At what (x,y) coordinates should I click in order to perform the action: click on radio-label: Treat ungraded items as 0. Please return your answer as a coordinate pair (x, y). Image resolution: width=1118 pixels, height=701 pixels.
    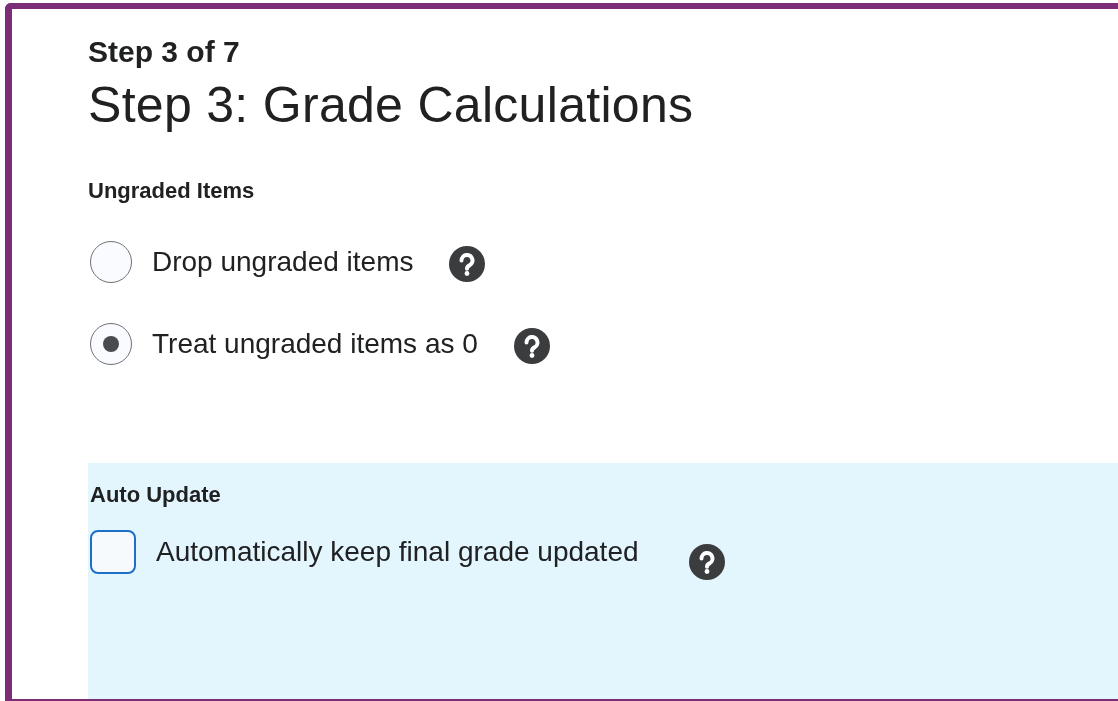
    Looking at the image, I should click on (315, 344).